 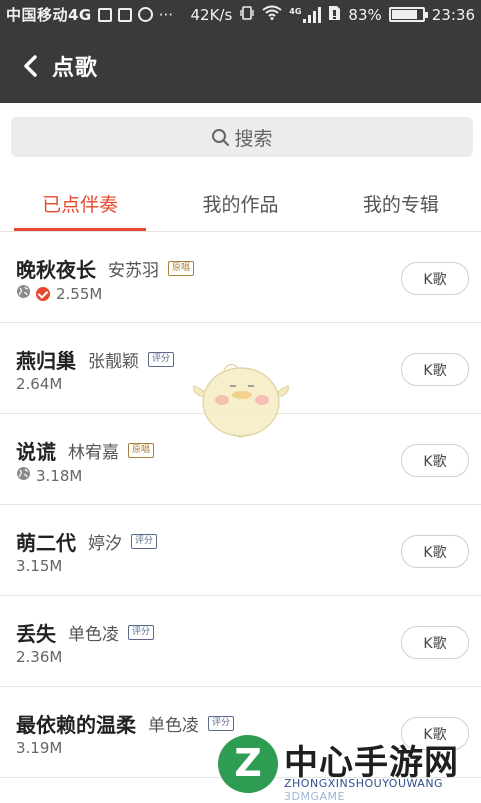 I want to click on carrier-label: 中国移动4G, so click(x=49, y=15).